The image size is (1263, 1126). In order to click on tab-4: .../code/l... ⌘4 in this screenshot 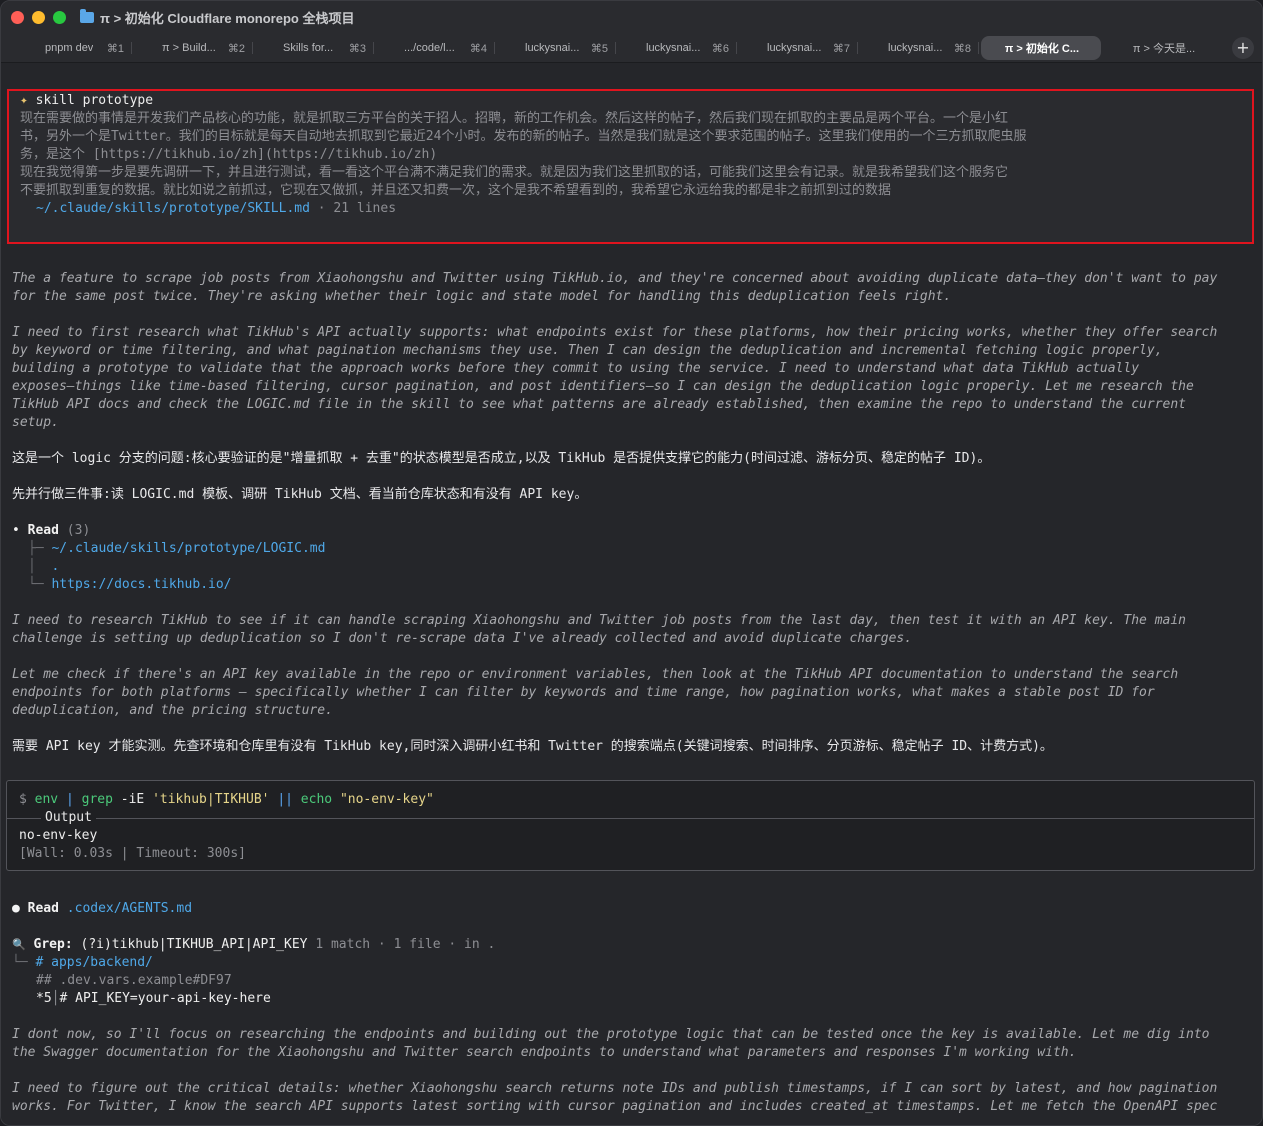, I will do `click(434, 48)`.